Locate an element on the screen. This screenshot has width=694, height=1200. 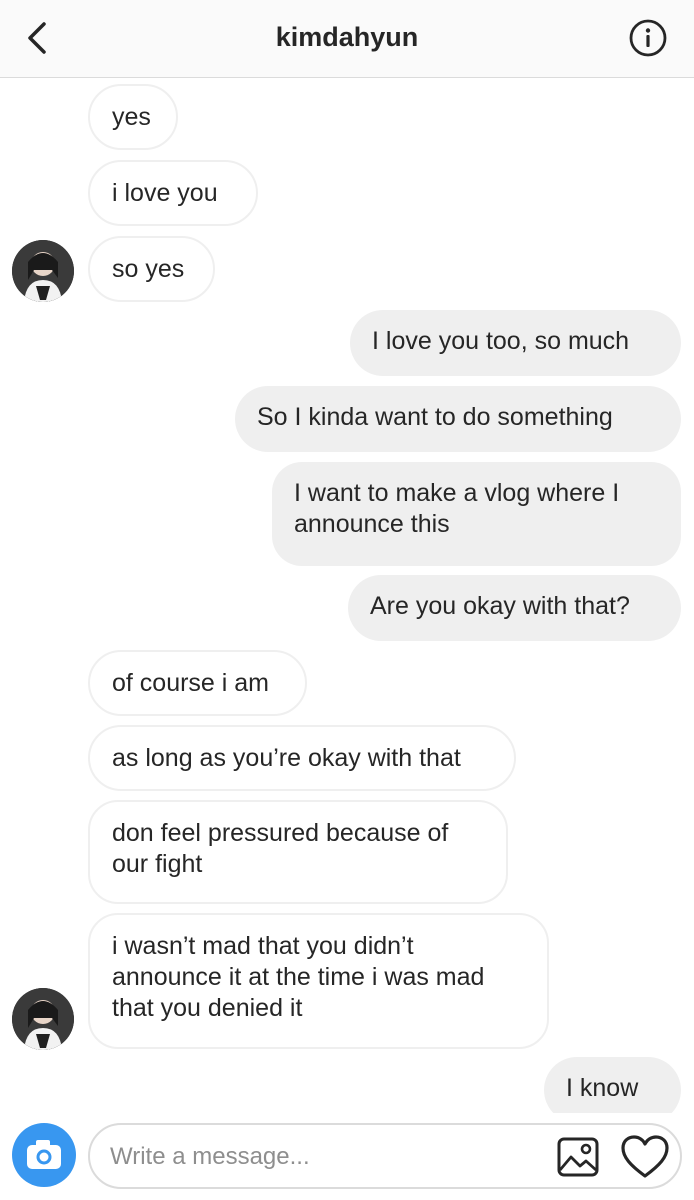
info-button is located at coordinates (648, 38).